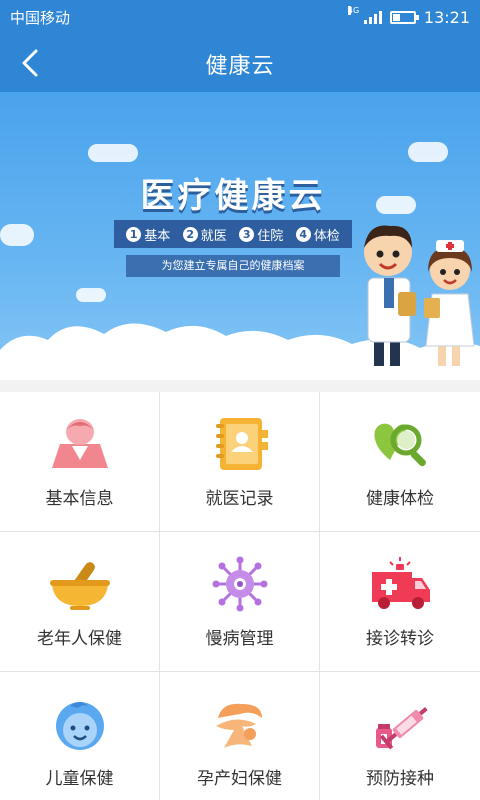  I want to click on signal-icon: 4G, so click(364, 15).